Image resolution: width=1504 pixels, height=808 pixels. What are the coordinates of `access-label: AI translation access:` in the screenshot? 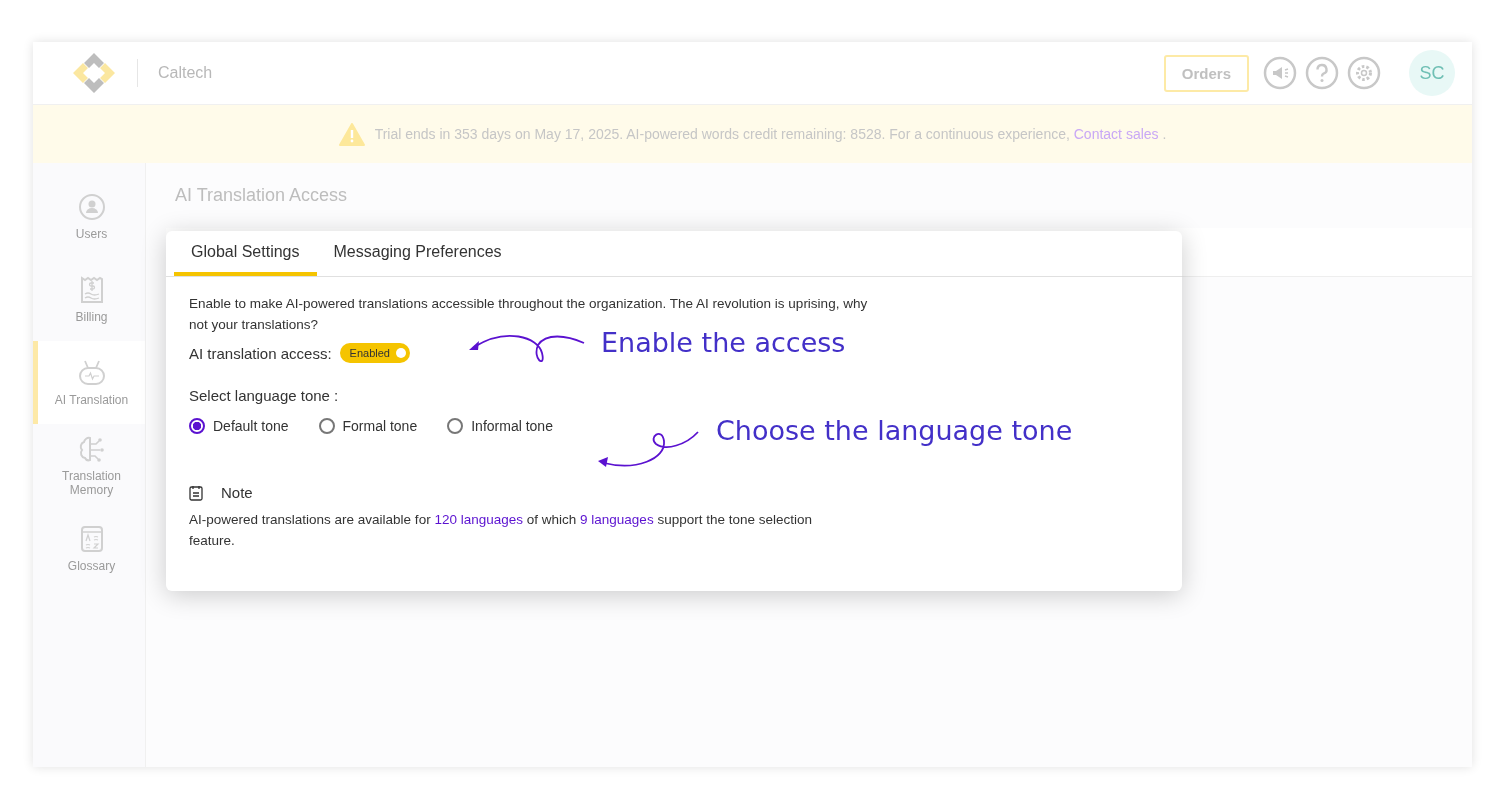 It's located at (260, 353).